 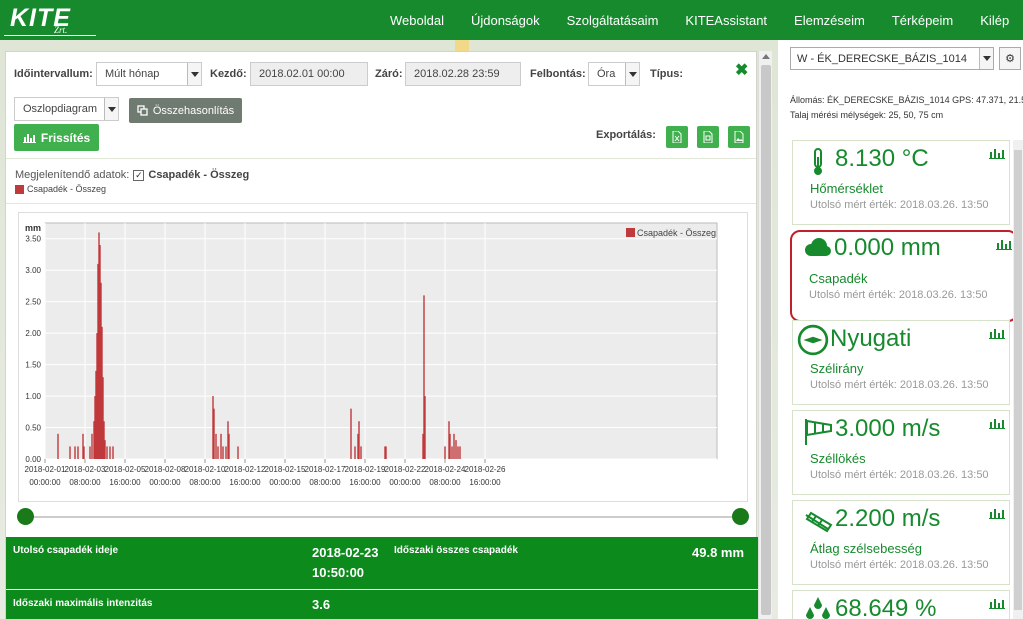 I want to click on nav-item-ujdonsagok: Újdonságok, so click(x=505, y=20).